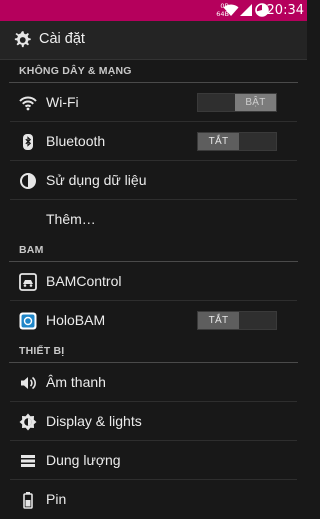  What do you see at coordinates (153, 281) in the screenshot?
I see `settings-item-bamcontrol: BAMControl` at bounding box center [153, 281].